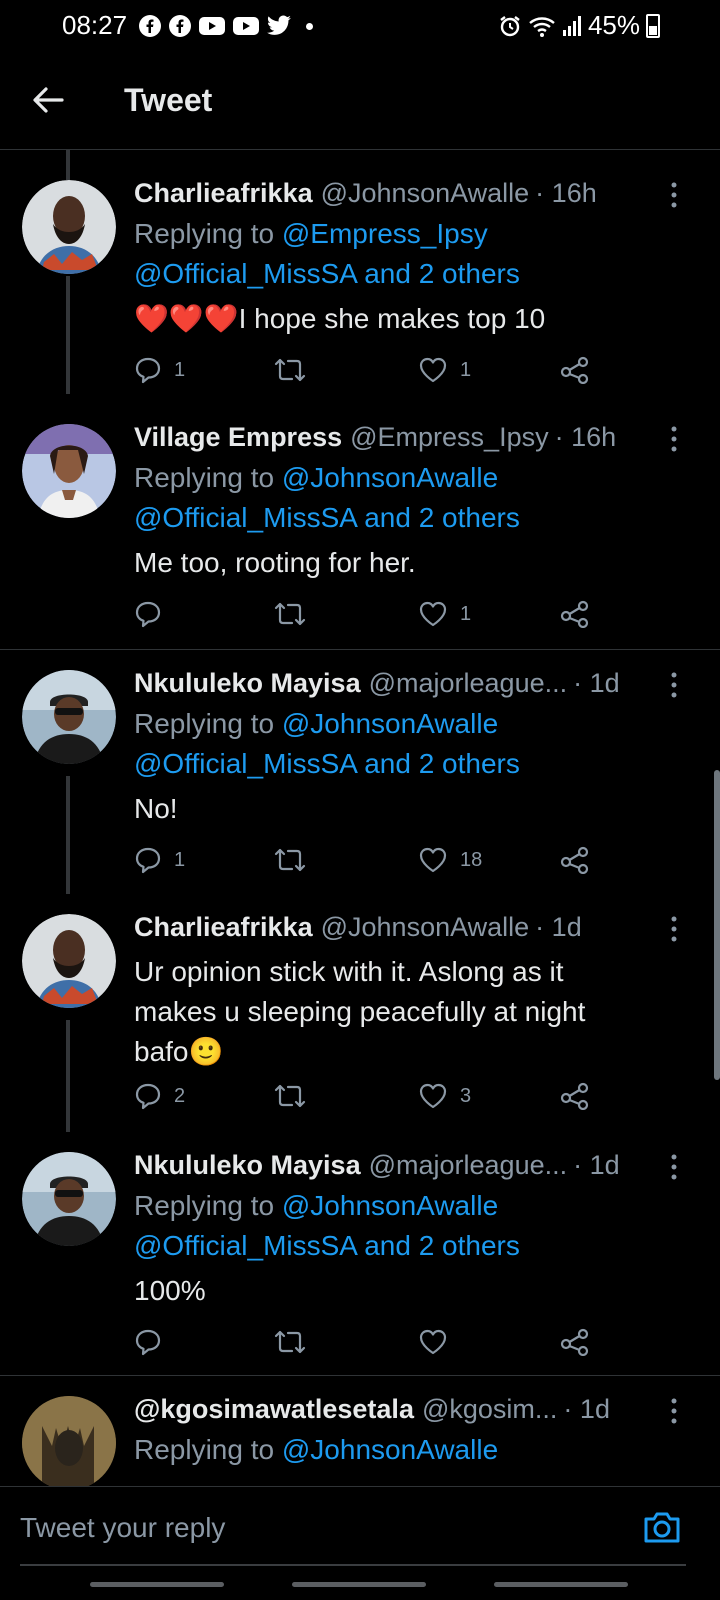  What do you see at coordinates (360, 26) in the screenshot?
I see `status-bar: 08:27 45%` at bounding box center [360, 26].